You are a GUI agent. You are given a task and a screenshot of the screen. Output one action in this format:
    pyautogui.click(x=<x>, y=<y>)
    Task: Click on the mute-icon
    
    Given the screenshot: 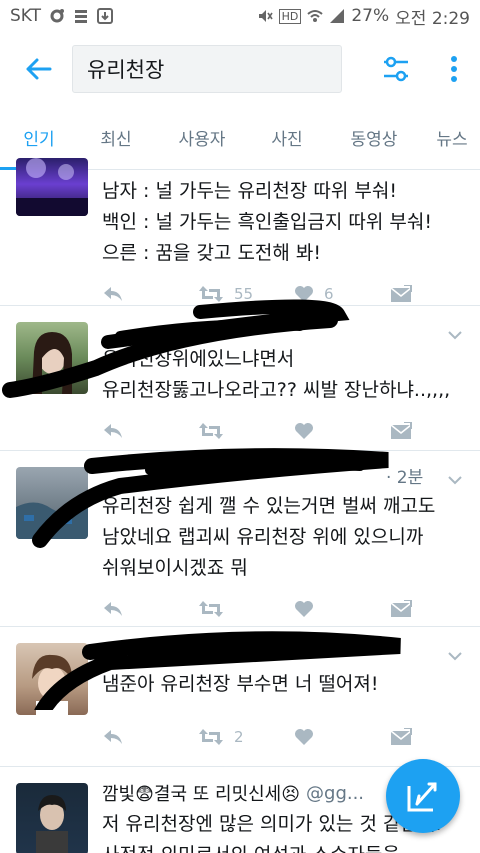 What is the action you would take?
    pyautogui.click(x=265, y=16)
    